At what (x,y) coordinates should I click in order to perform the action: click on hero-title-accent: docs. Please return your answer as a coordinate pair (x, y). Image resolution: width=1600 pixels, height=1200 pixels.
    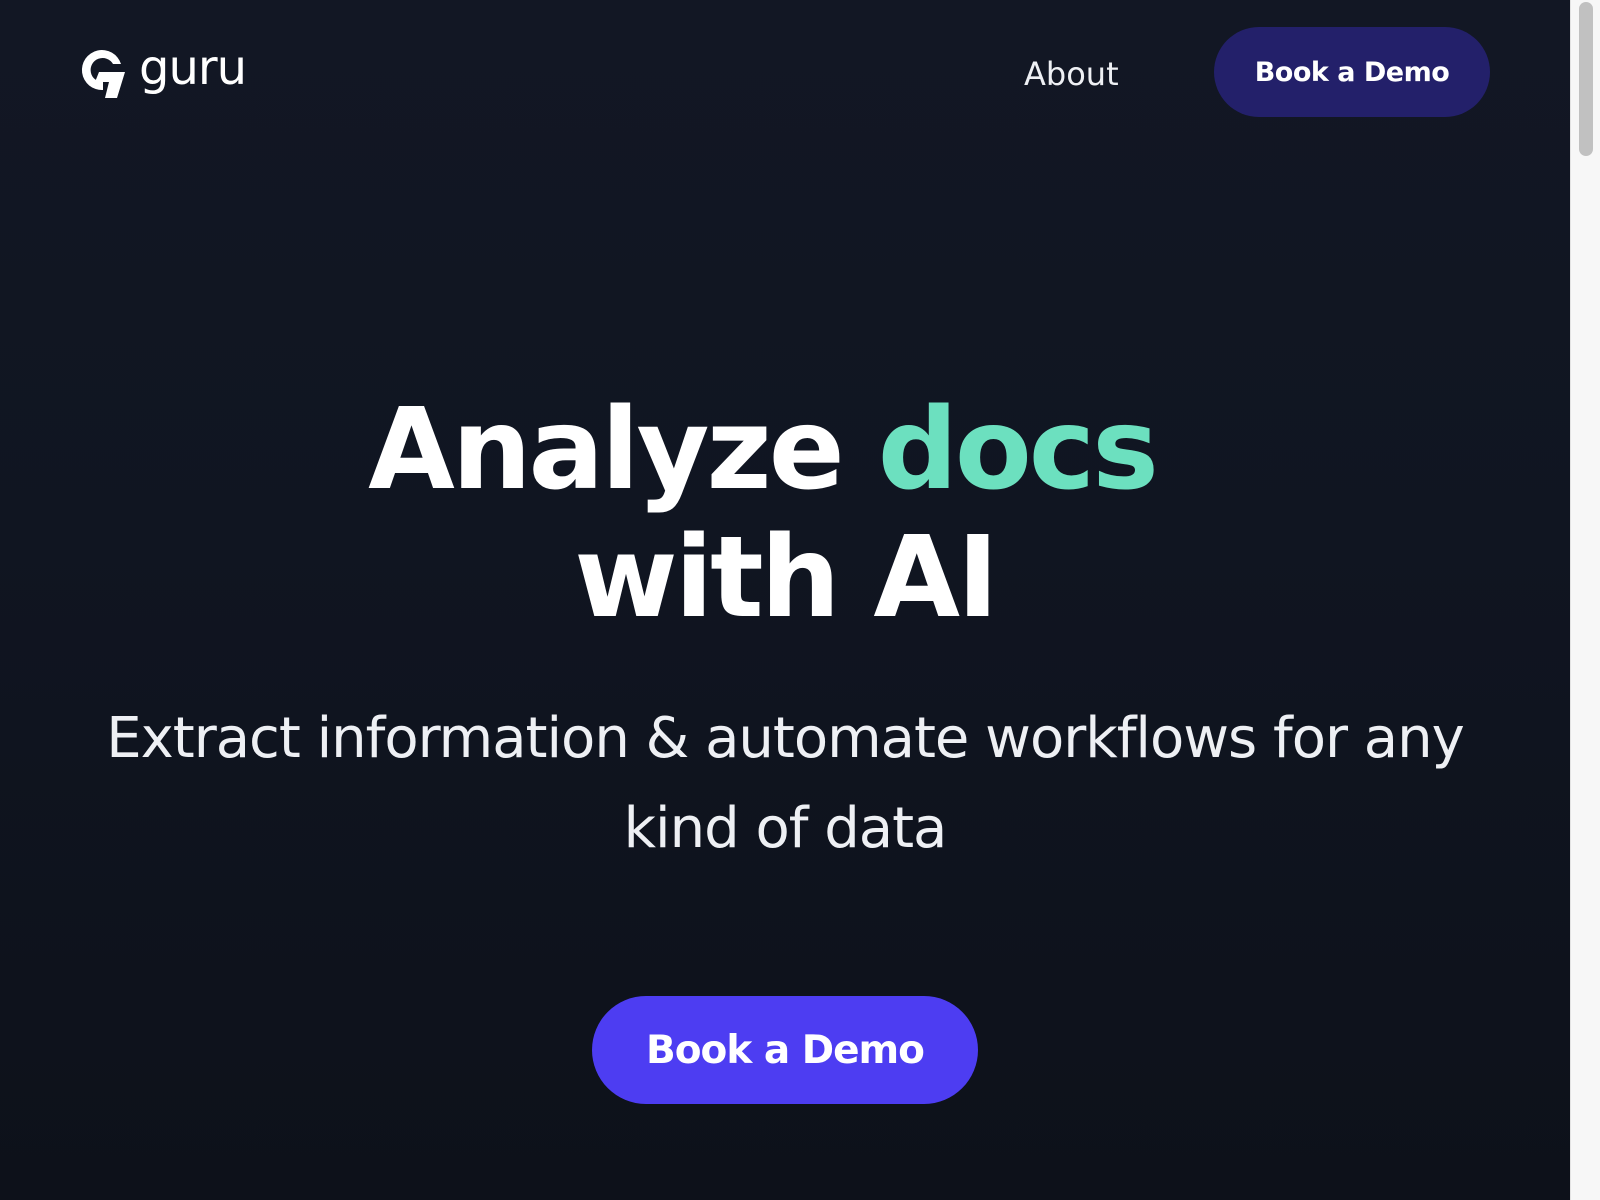
    Looking at the image, I should click on (1018, 450).